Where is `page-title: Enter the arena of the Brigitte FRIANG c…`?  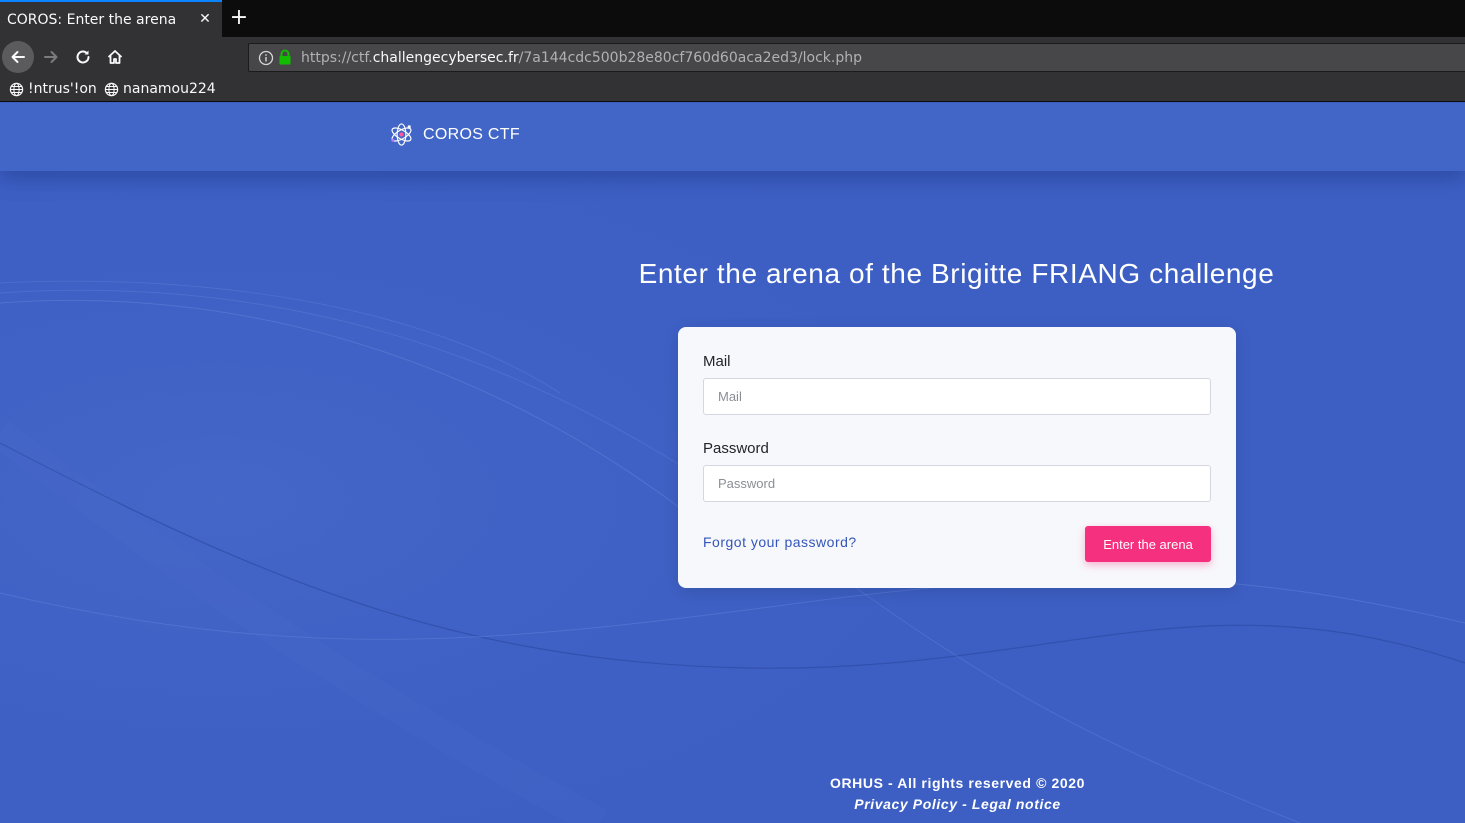
page-title: Enter the arena of the Brigitte FRIANG c… is located at coordinates (956, 273).